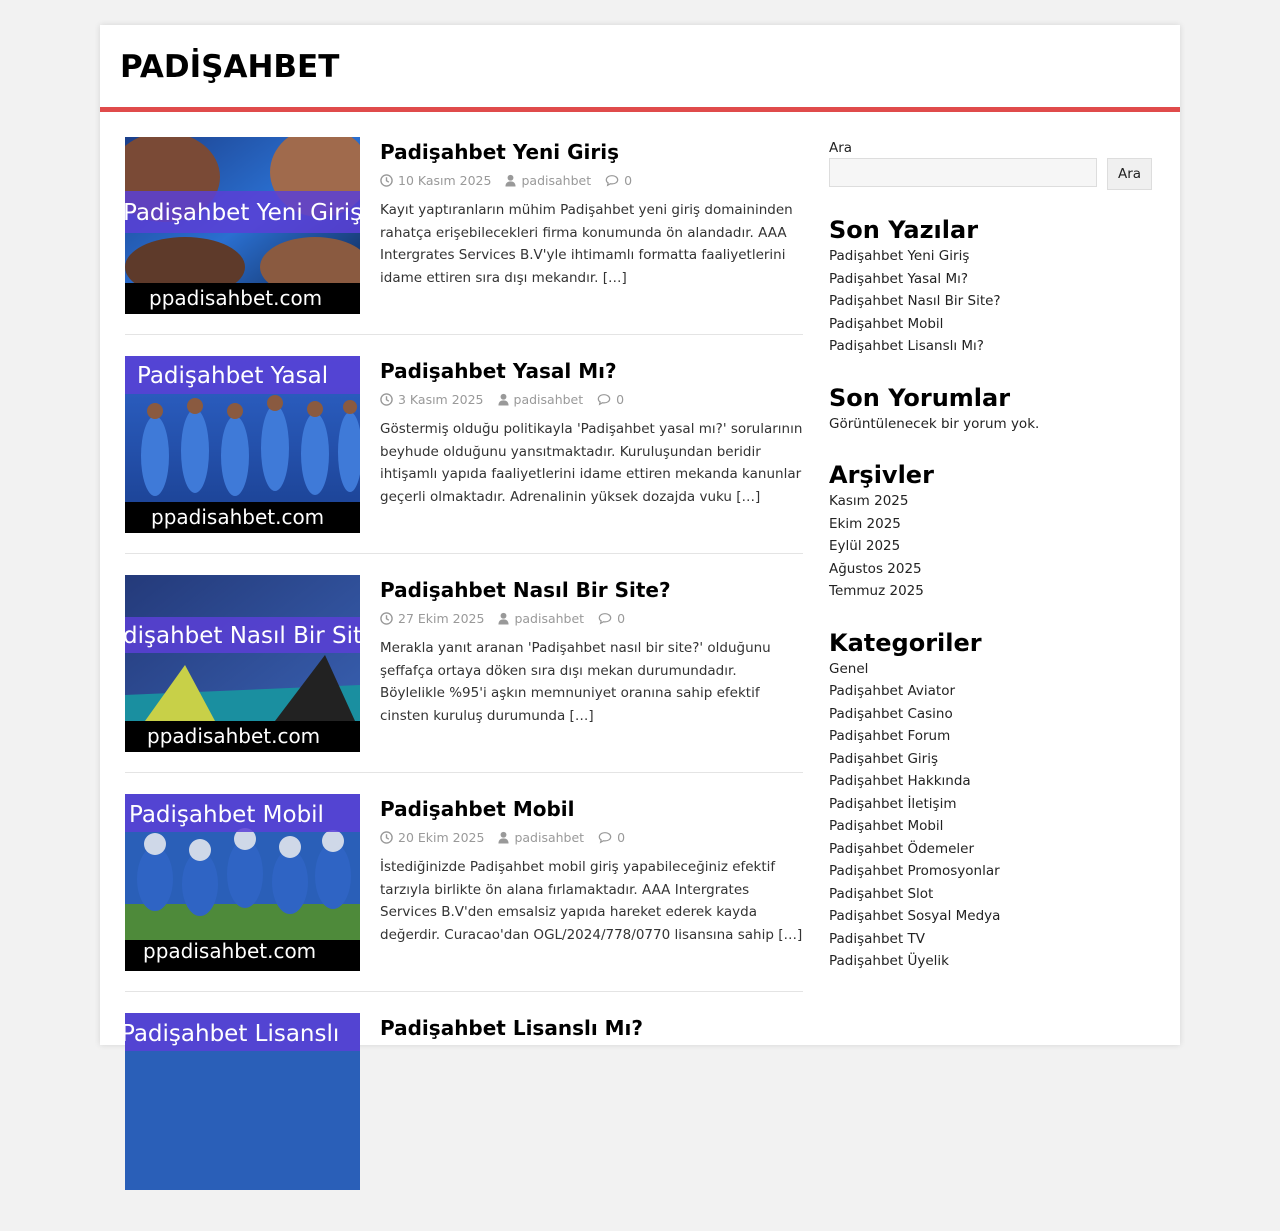 The width and height of the screenshot is (1280, 1231). I want to click on post-title: Padişahbet Nasıl Bir Site?, so click(591, 590).